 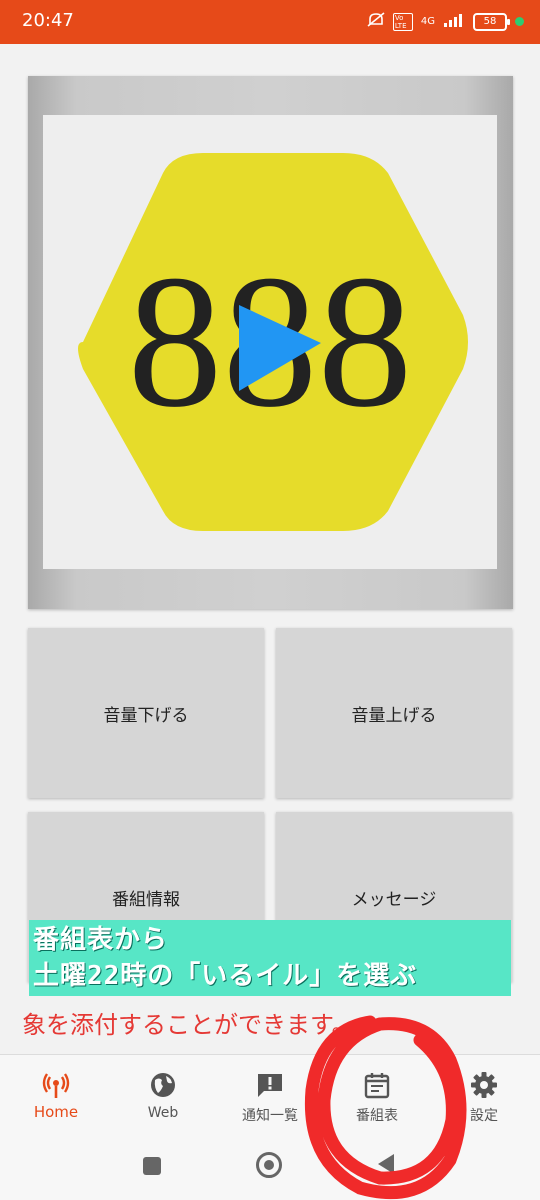 What do you see at coordinates (386, 1164) in the screenshot?
I see `back-button` at bounding box center [386, 1164].